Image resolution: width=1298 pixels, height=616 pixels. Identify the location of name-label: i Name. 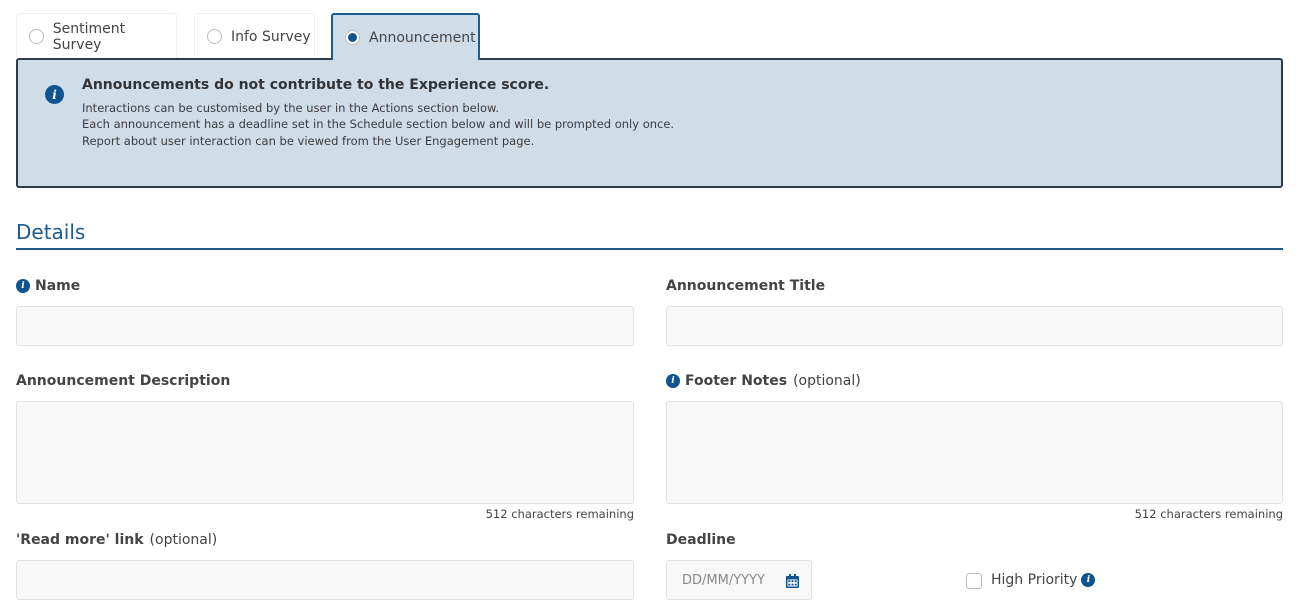
(48, 286).